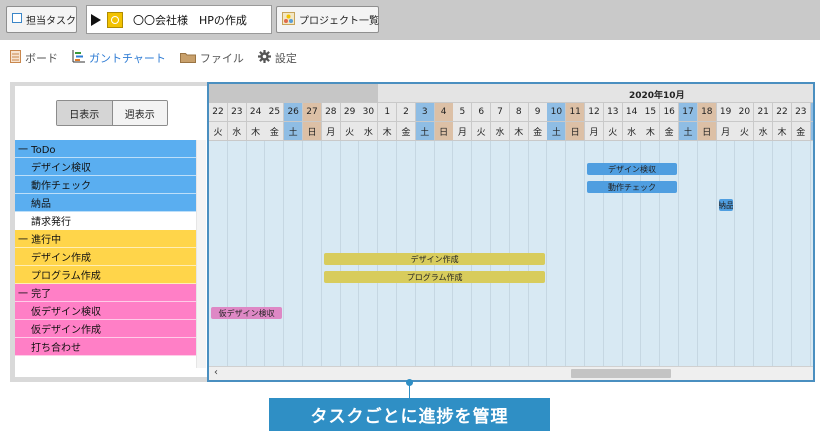 This screenshot has height=433, width=820. I want to click on day-number-cell: 24, so click(811, 112).